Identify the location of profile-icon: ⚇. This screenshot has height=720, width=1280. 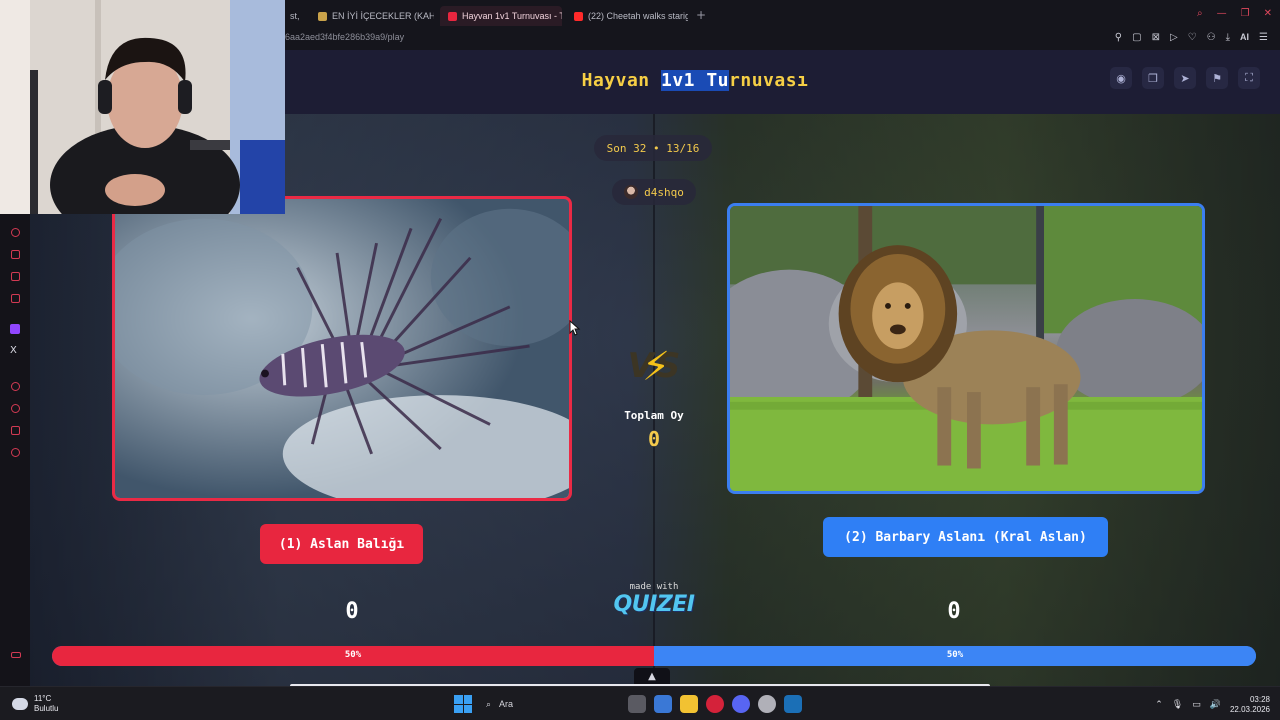
(1211, 37).